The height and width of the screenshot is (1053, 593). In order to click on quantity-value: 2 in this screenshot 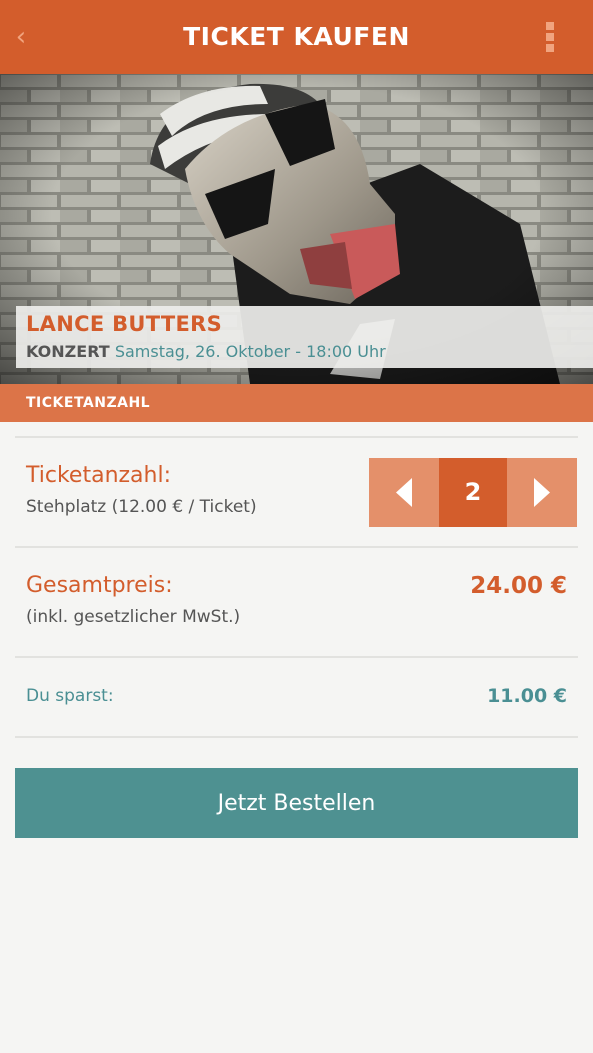, I will do `click(473, 492)`.